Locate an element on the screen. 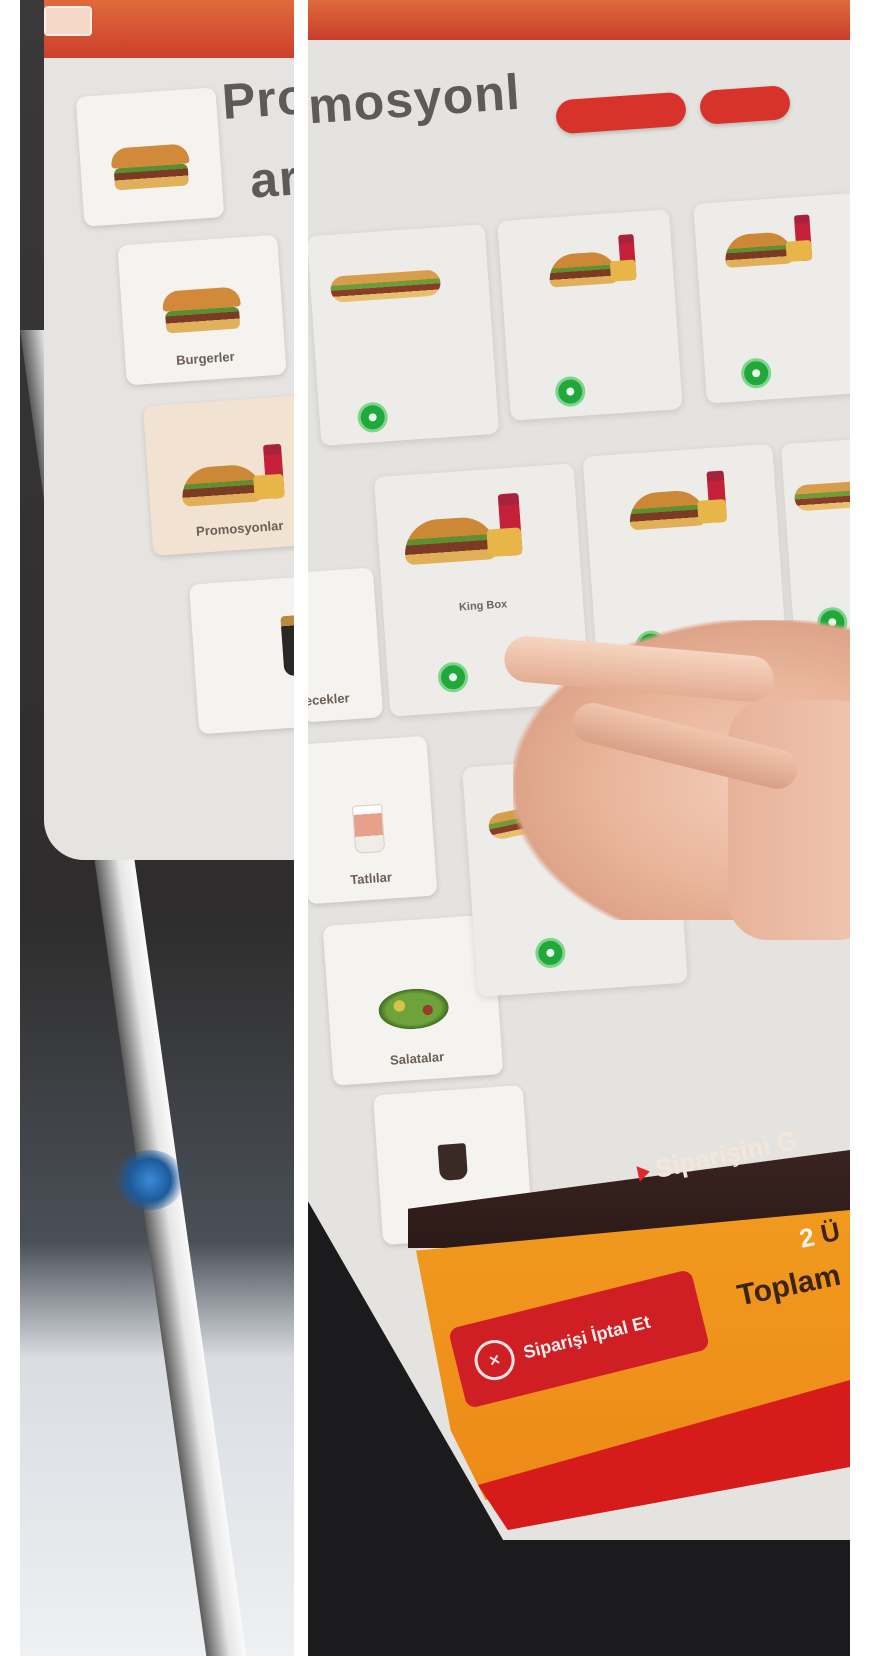  sidebar-item-promosyonlar: Promosyonlar is located at coordinates (225, 475).